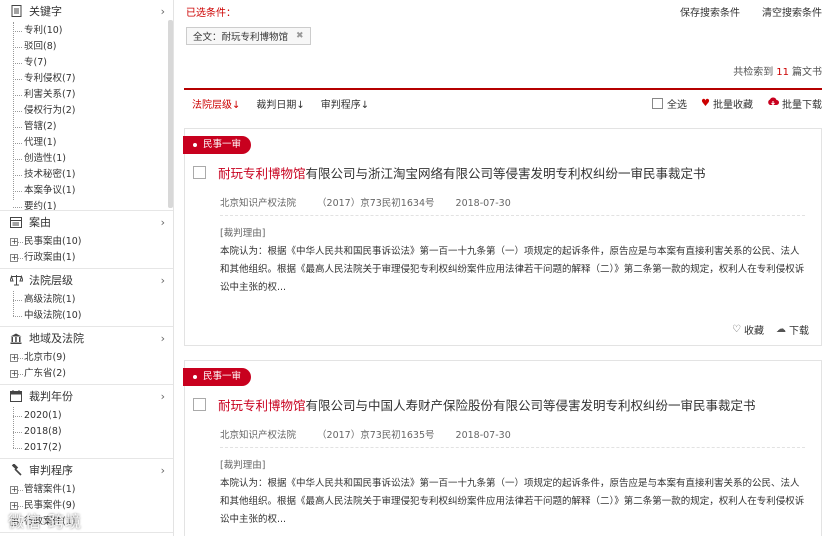  What do you see at coordinates (51, 280) in the screenshot?
I see `facet-title: 法院层级` at bounding box center [51, 280].